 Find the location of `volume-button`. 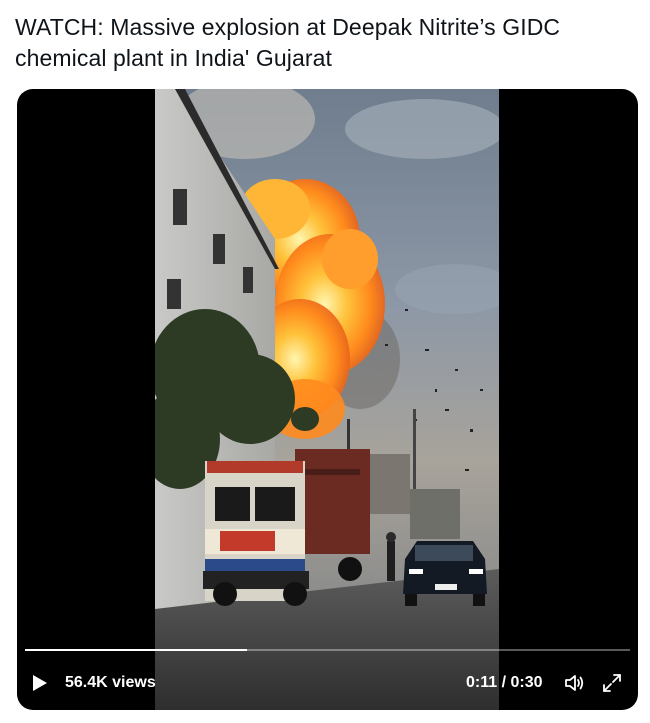

volume-button is located at coordinates (574, 683).